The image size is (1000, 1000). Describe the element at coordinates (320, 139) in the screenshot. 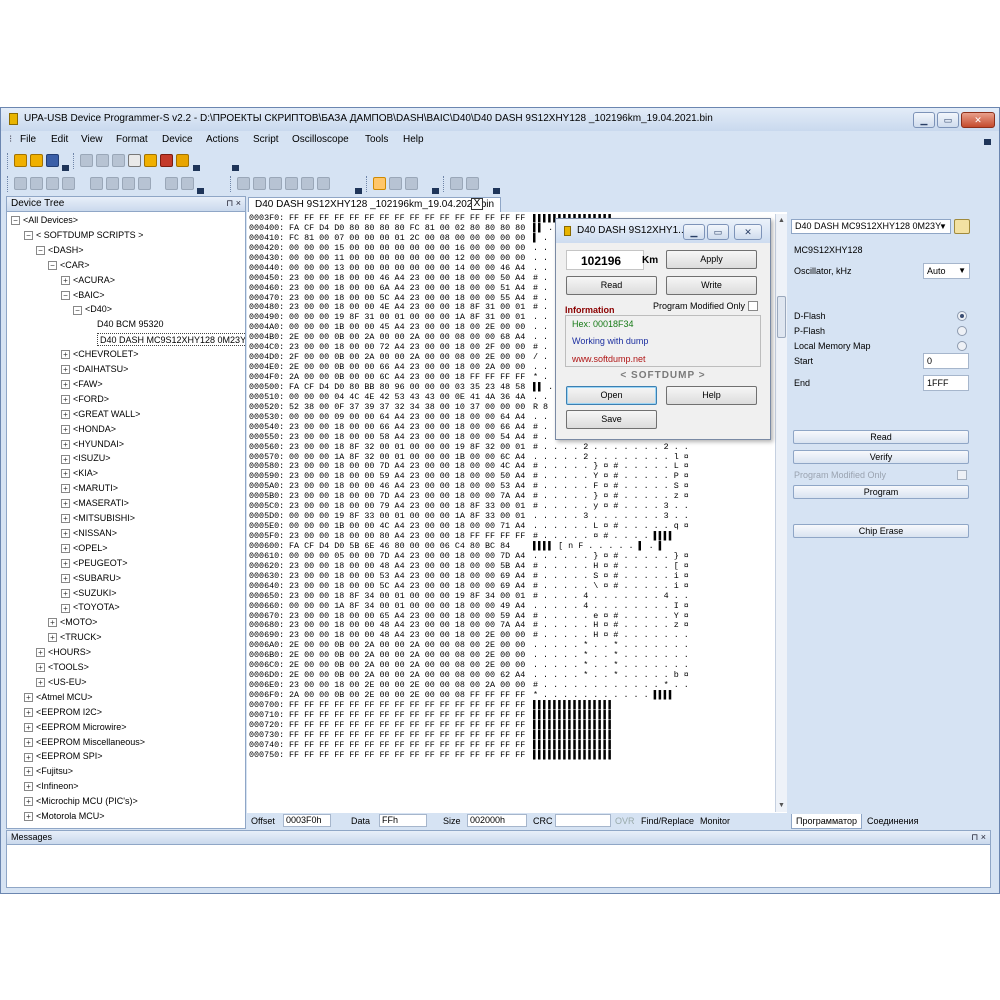

I see `menu-oscilloscope: Oscilloscope` at that location.